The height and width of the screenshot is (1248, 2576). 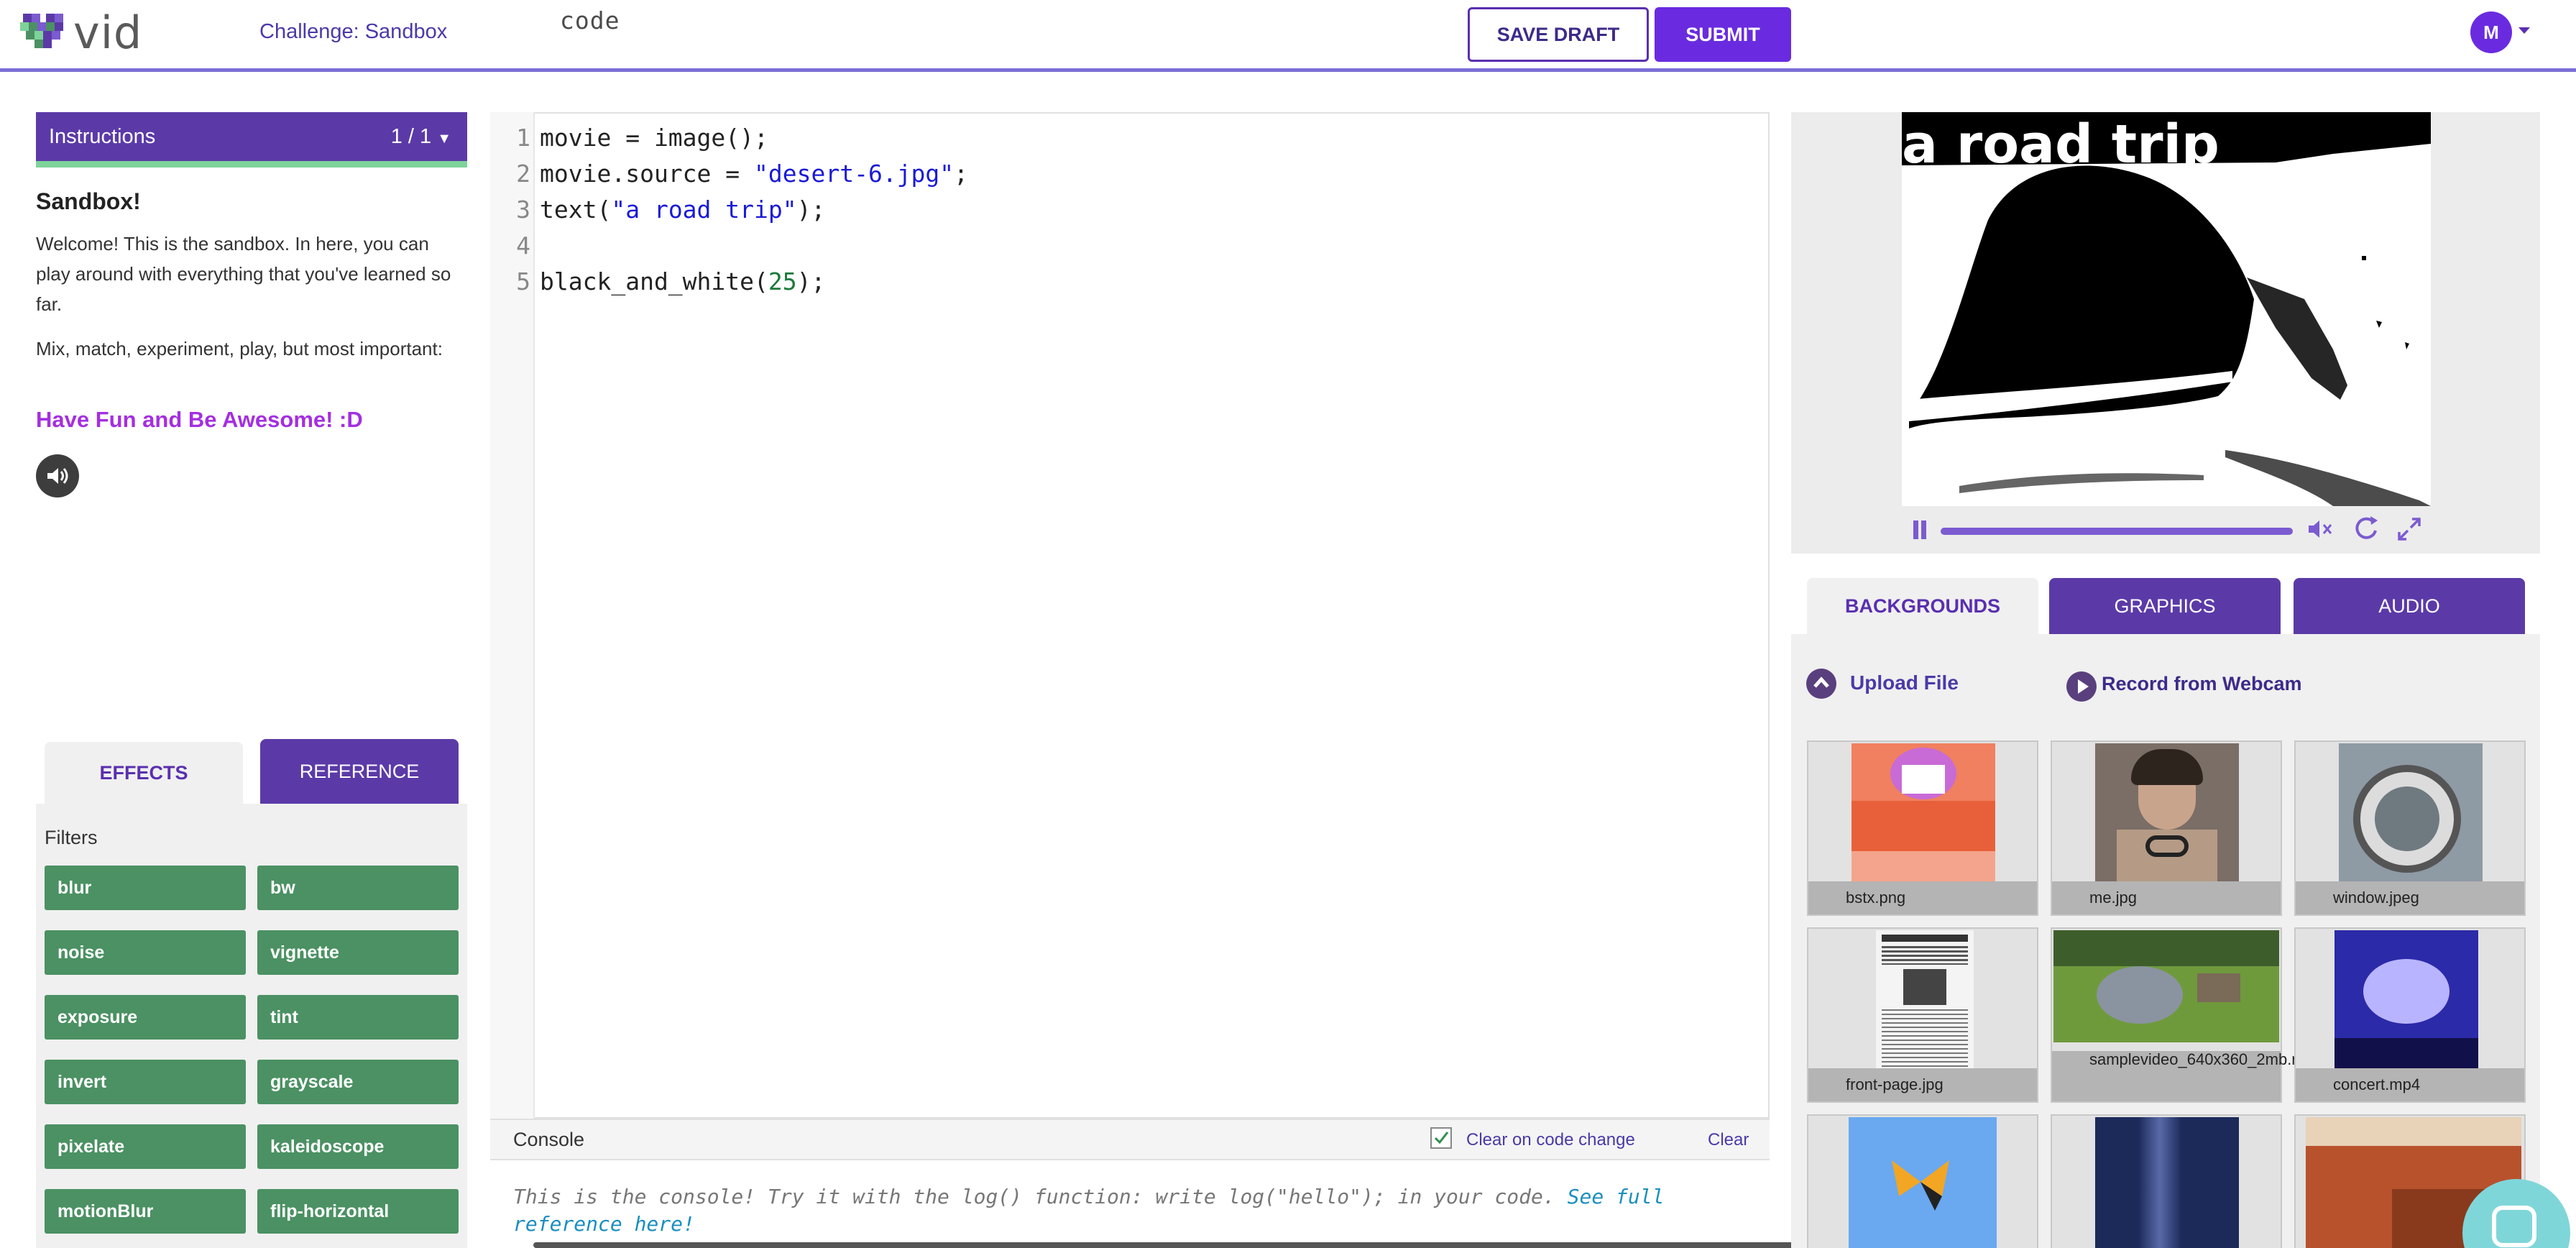 What do you see at coordinates (199, 419) in the screenshot?
I see `instructions-highlight: Have Fun and Be Awesome! :D` at bounding box center [199, 419].